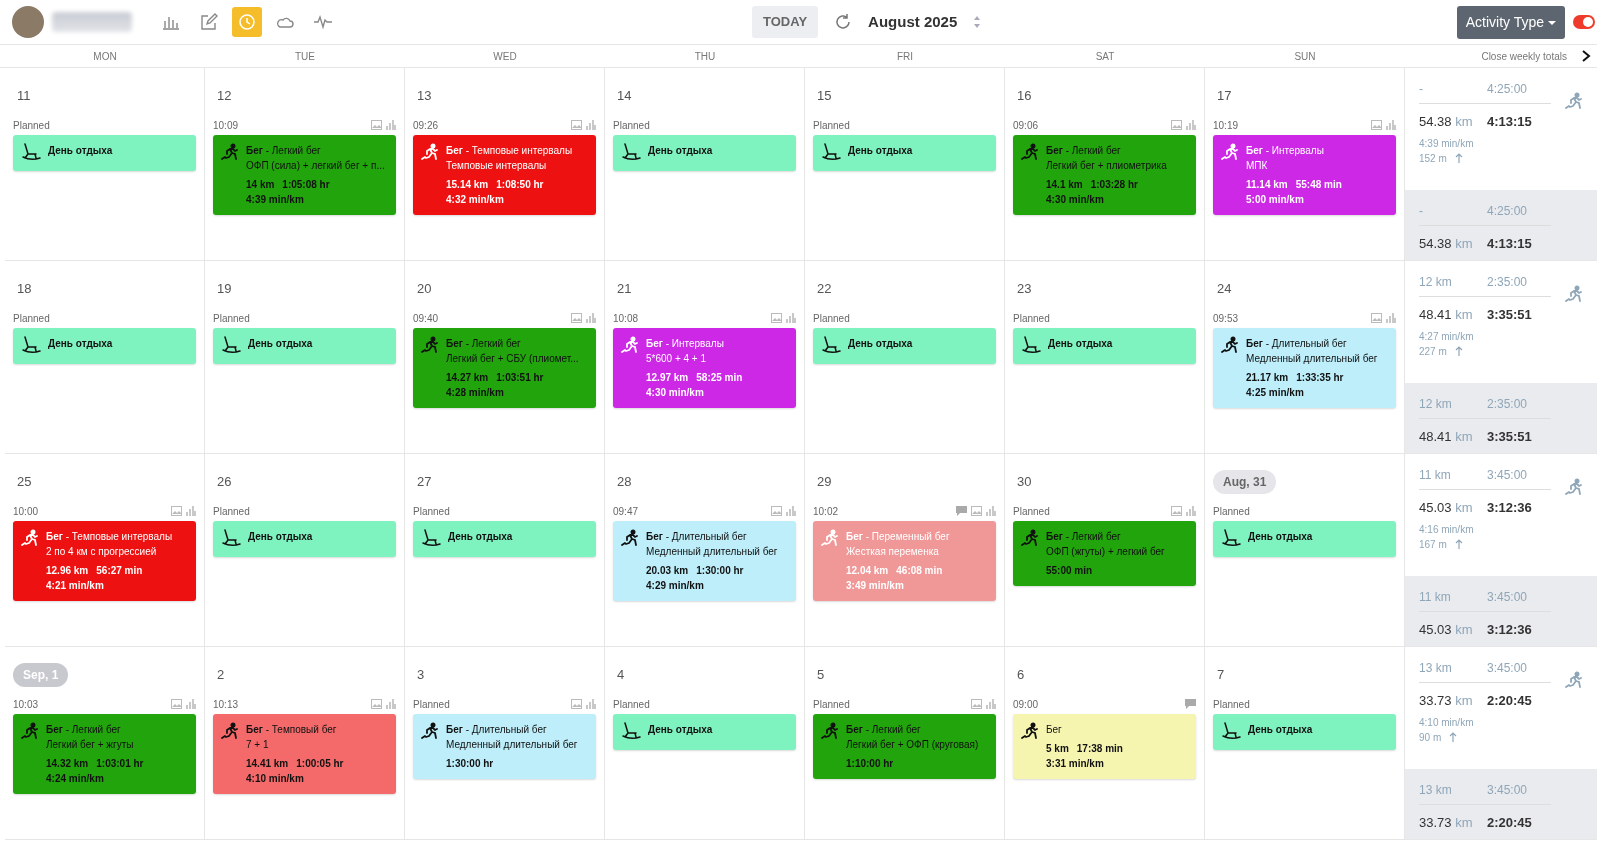  I want to click on workout-title: Бег - Темповые интервалы, so click(509, 151).